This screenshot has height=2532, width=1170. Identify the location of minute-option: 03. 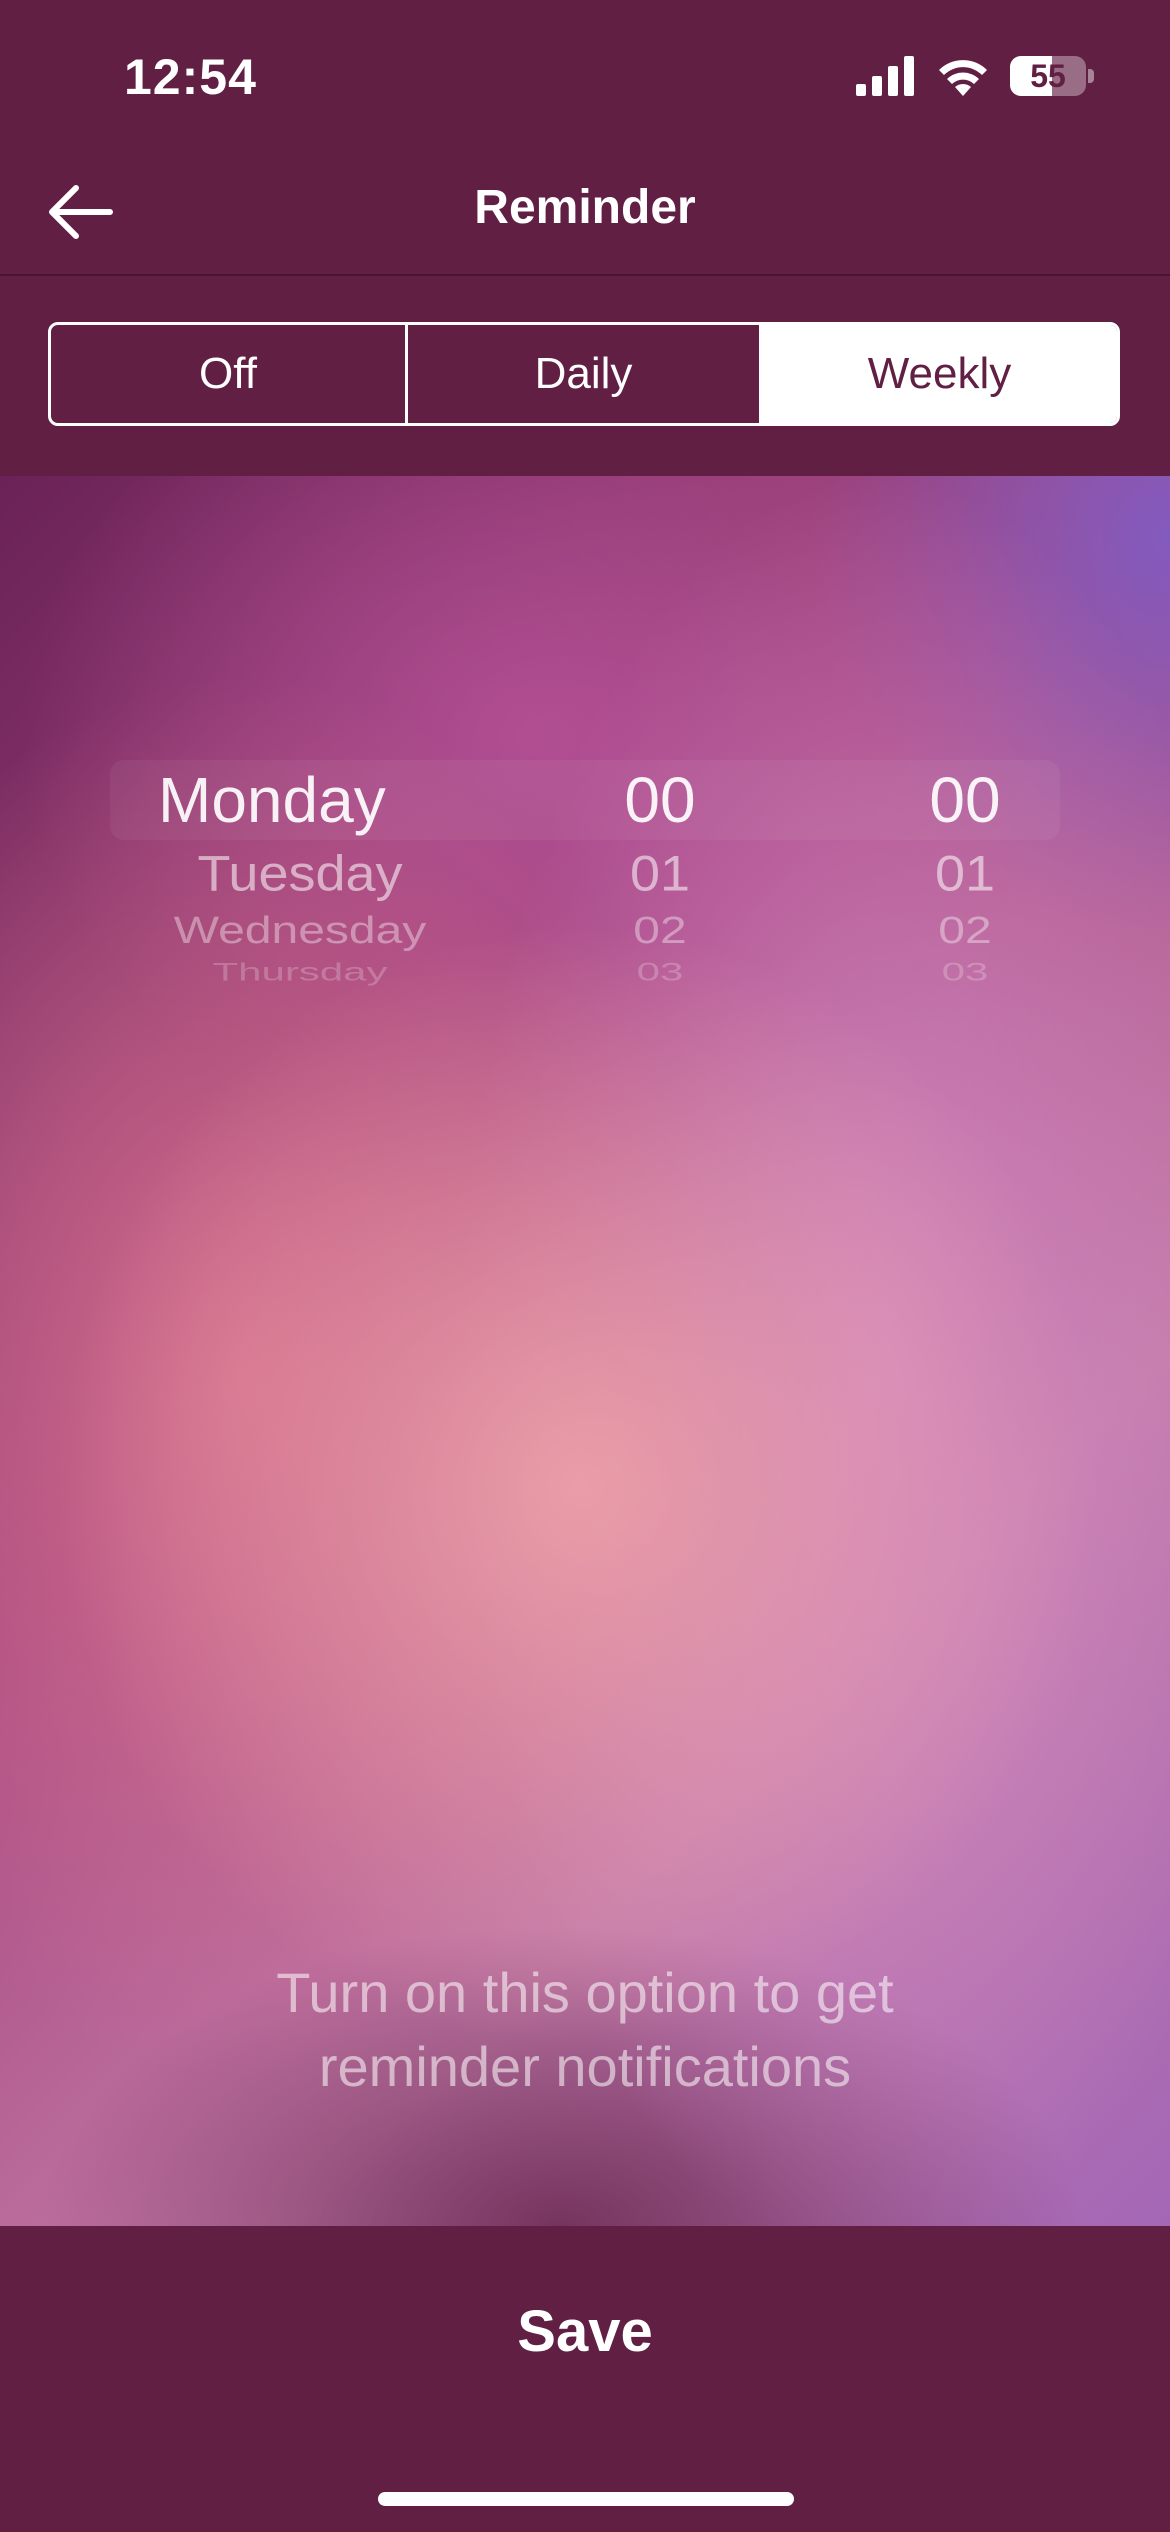
(952, 971).